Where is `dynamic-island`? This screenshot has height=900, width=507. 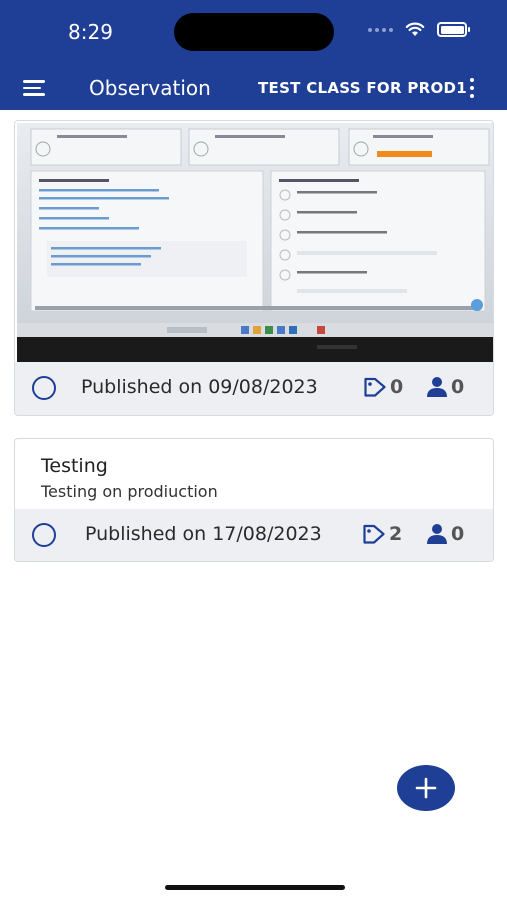 dynamic-island is located at coordinates (254, 32).